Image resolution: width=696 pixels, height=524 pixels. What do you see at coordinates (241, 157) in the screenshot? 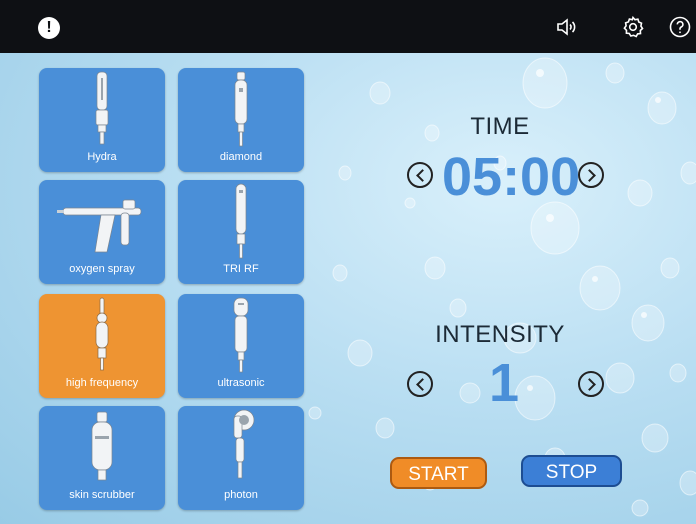
I see `handpiece-label: diamond` at bounding box center [241, 157].